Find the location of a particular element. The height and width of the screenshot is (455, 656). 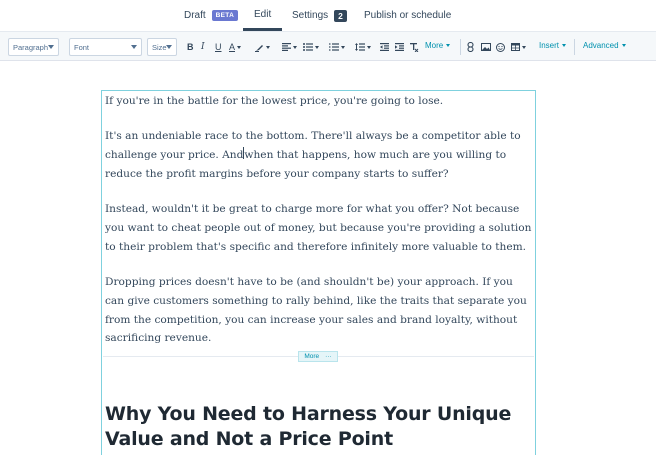

read-more-label: More is located at coordinates (312, 356).